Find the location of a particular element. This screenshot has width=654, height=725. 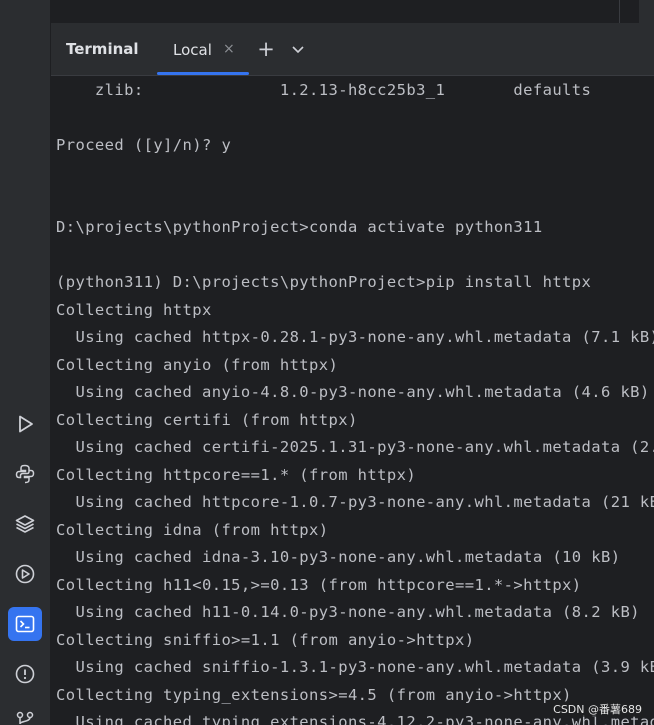

terminal-line: Collecting anyio (from httpx) is located at coordinates (197, 365).